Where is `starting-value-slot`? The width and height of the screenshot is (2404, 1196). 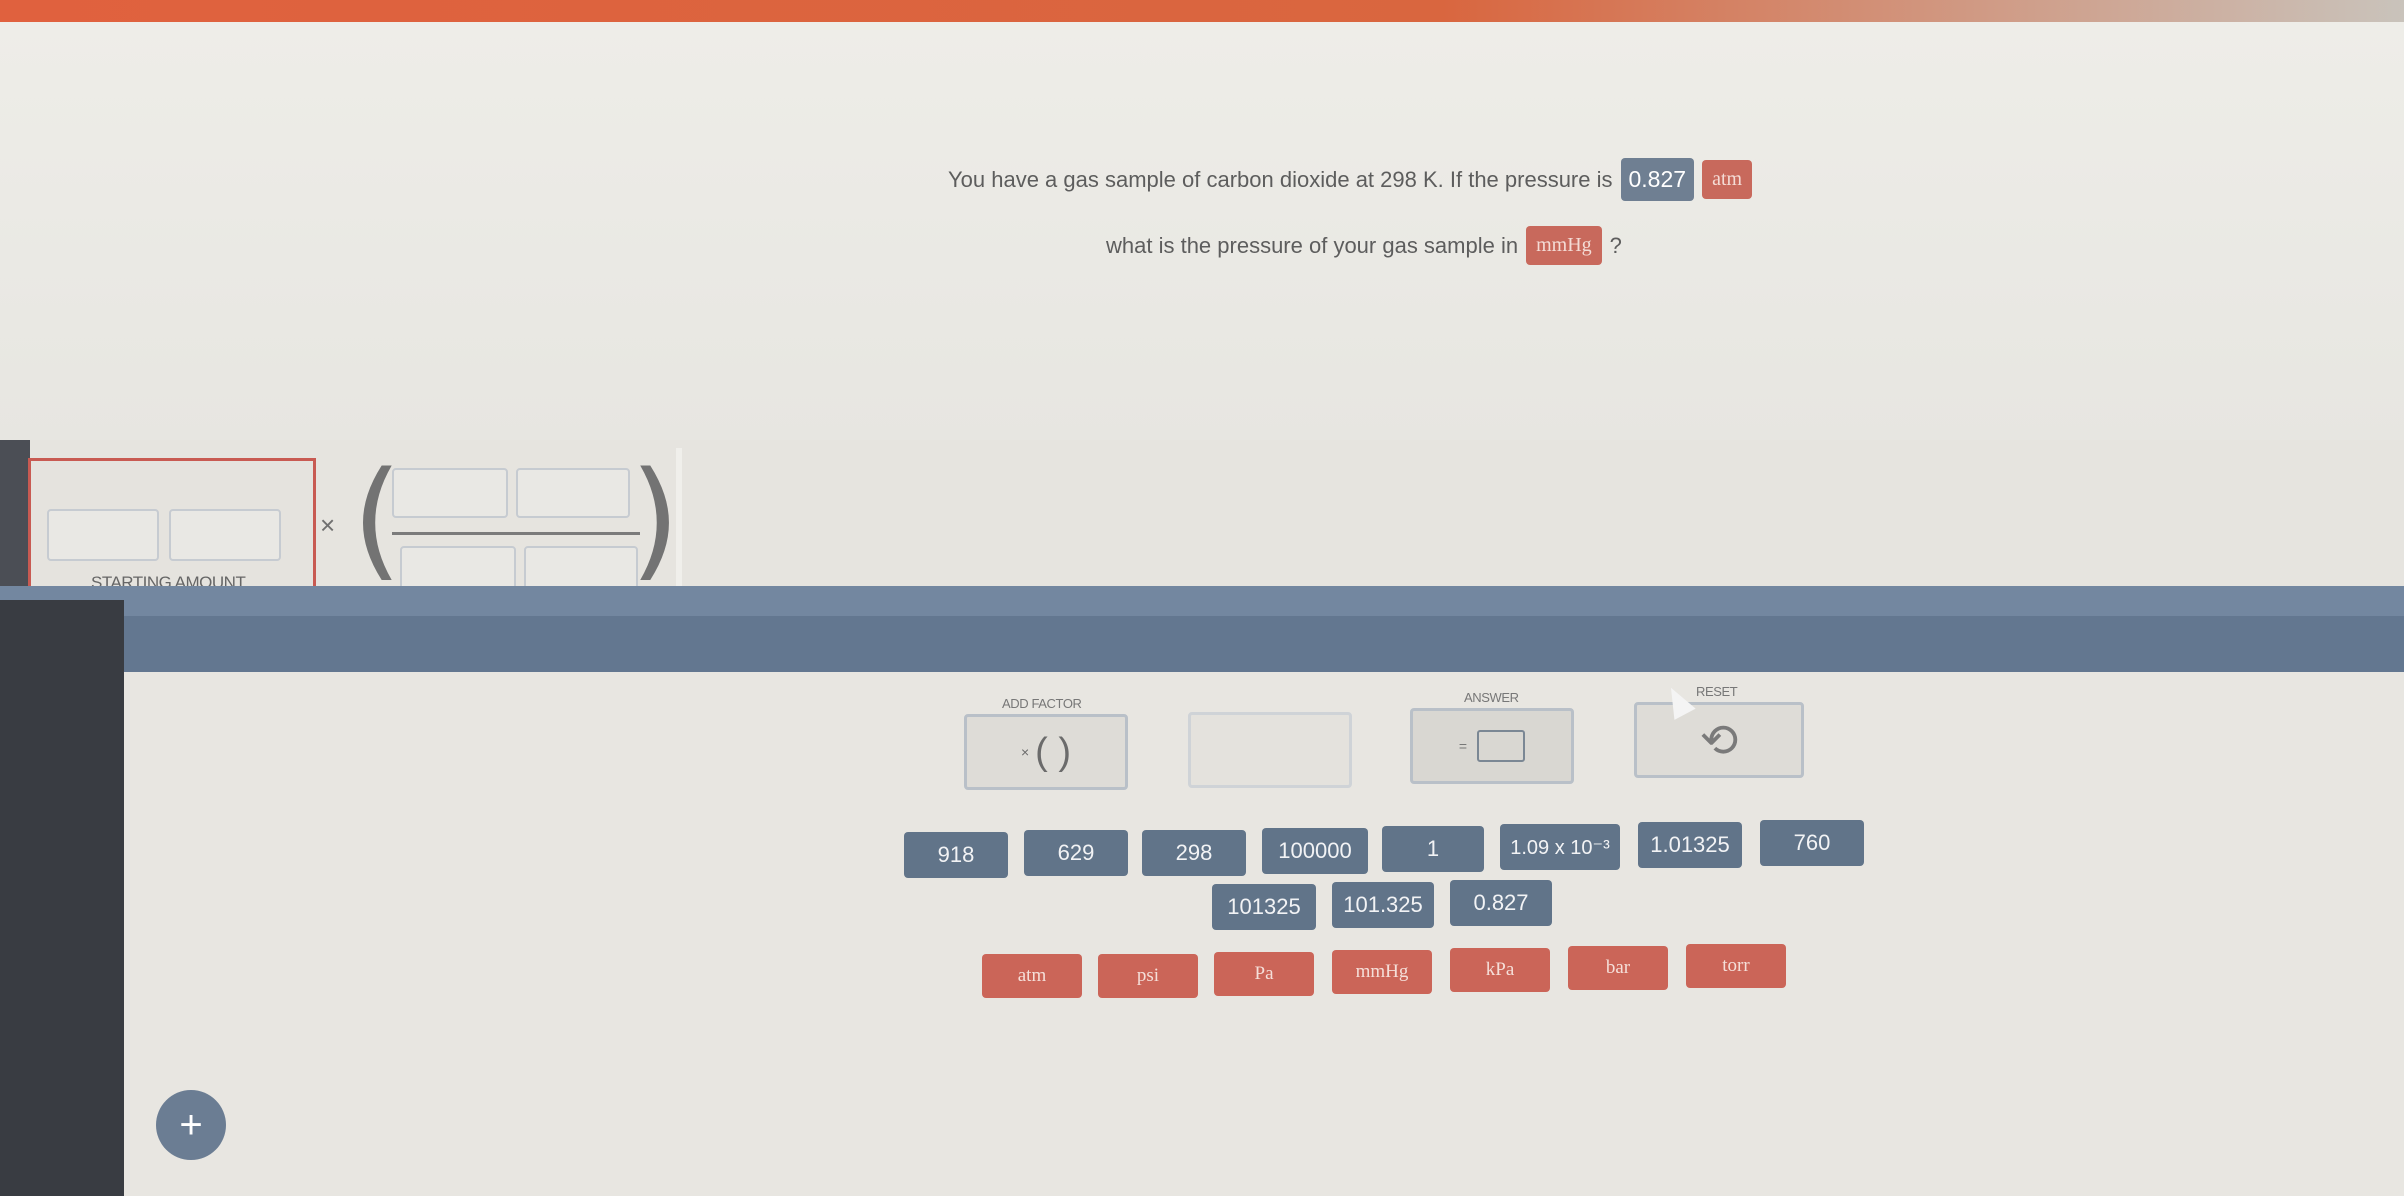 starting-value-slot is located at coordinates (103, 535).